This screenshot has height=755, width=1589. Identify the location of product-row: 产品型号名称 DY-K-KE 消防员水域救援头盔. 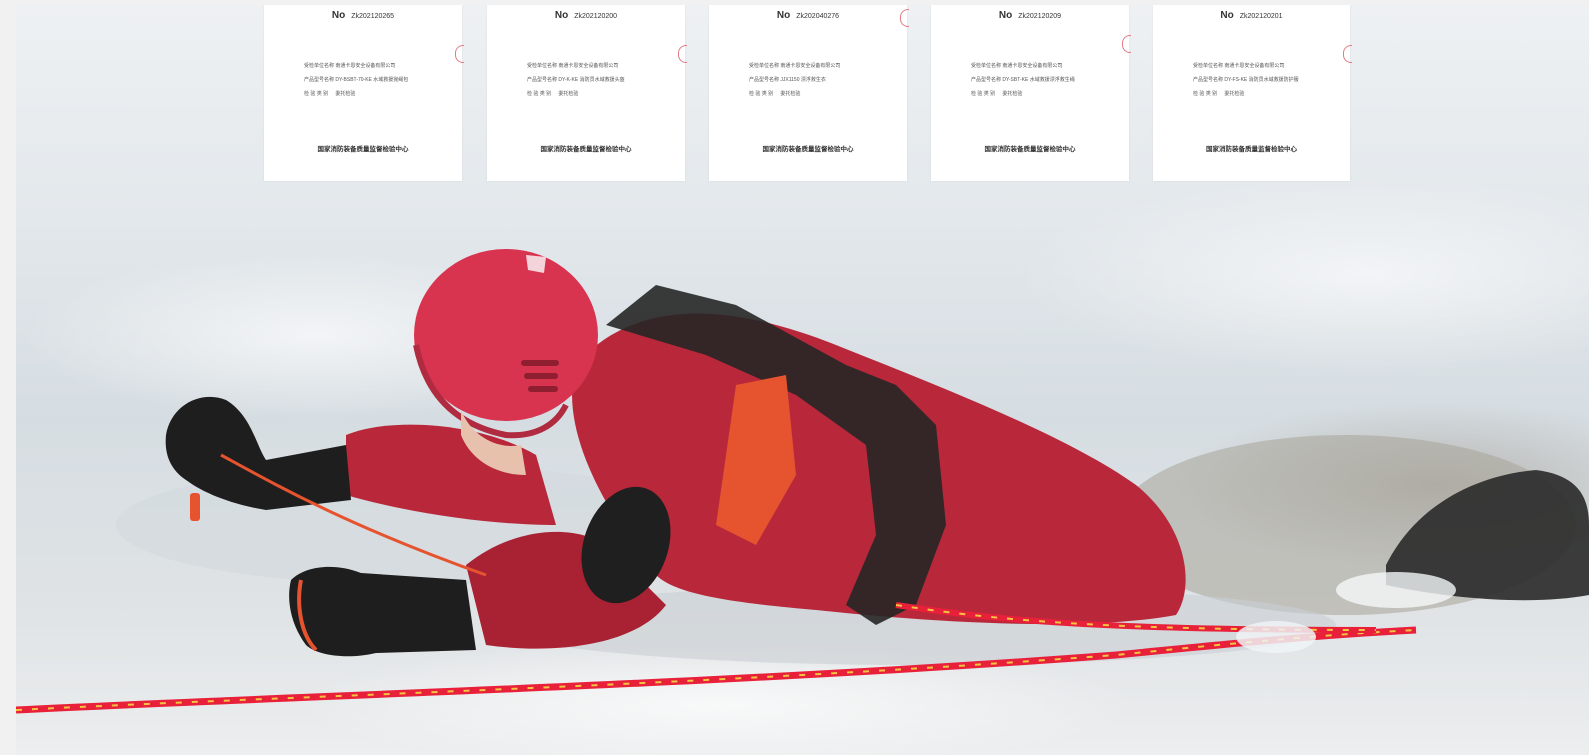
(576, 80).